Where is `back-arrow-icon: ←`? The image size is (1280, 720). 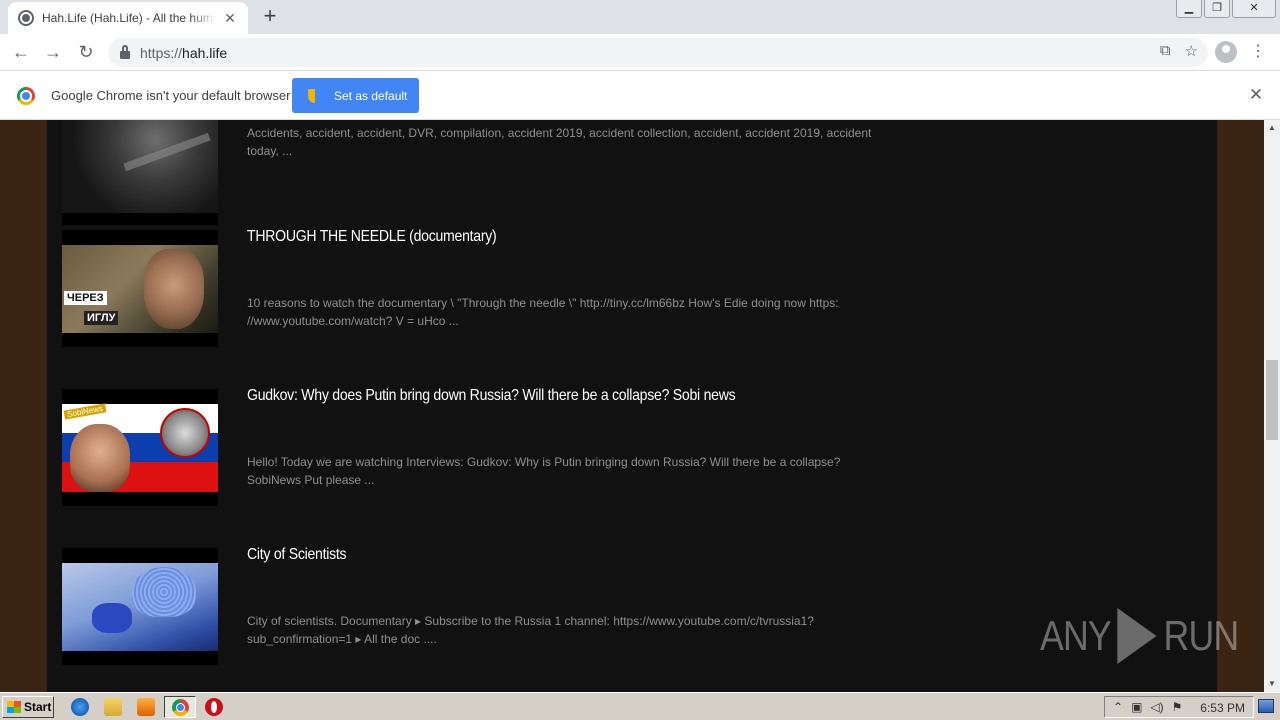
back-arrow-icon: ← is located at coordinates (21, 53).